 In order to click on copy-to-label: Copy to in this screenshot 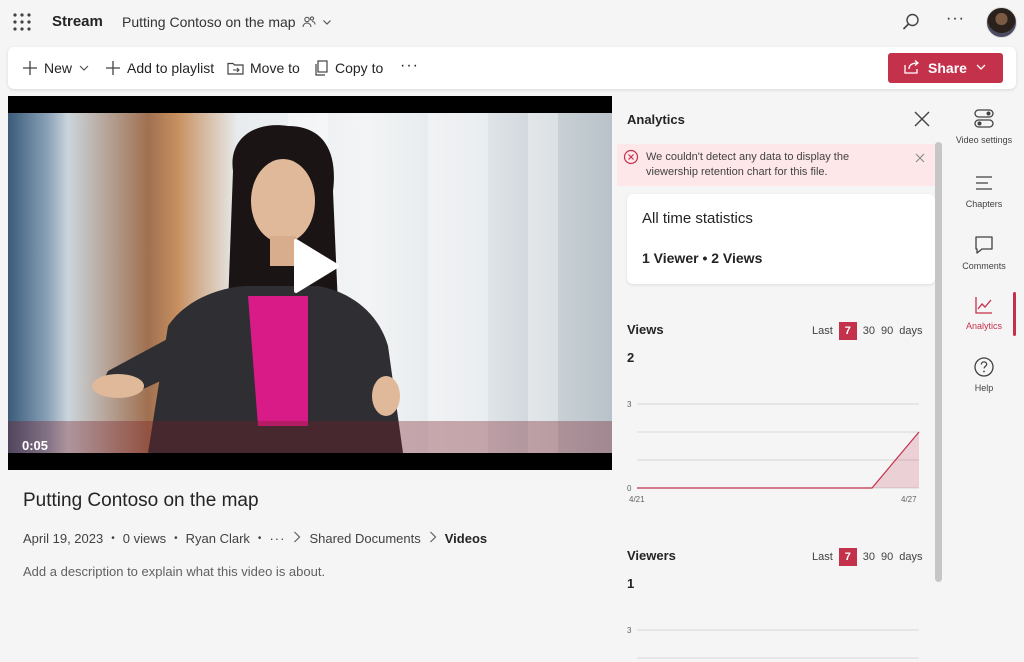, I will do `click(359, 68)`.